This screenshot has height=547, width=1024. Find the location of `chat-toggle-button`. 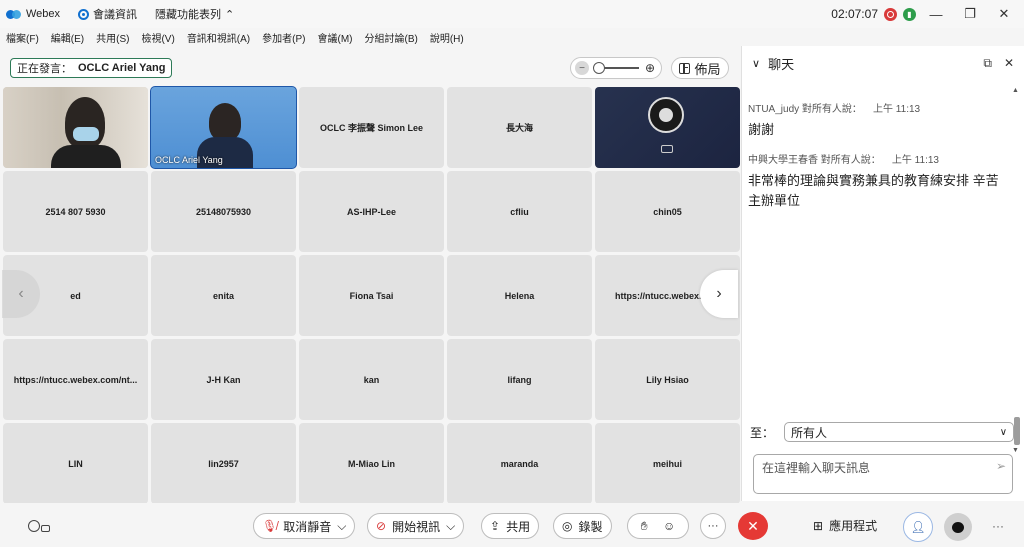

chat-toggle-button is located at coordinates (958, 527).